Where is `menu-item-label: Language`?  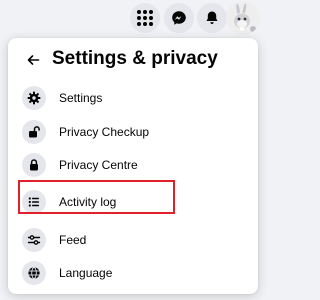 menu-item-label: Language is located at coordinates (86, 273).